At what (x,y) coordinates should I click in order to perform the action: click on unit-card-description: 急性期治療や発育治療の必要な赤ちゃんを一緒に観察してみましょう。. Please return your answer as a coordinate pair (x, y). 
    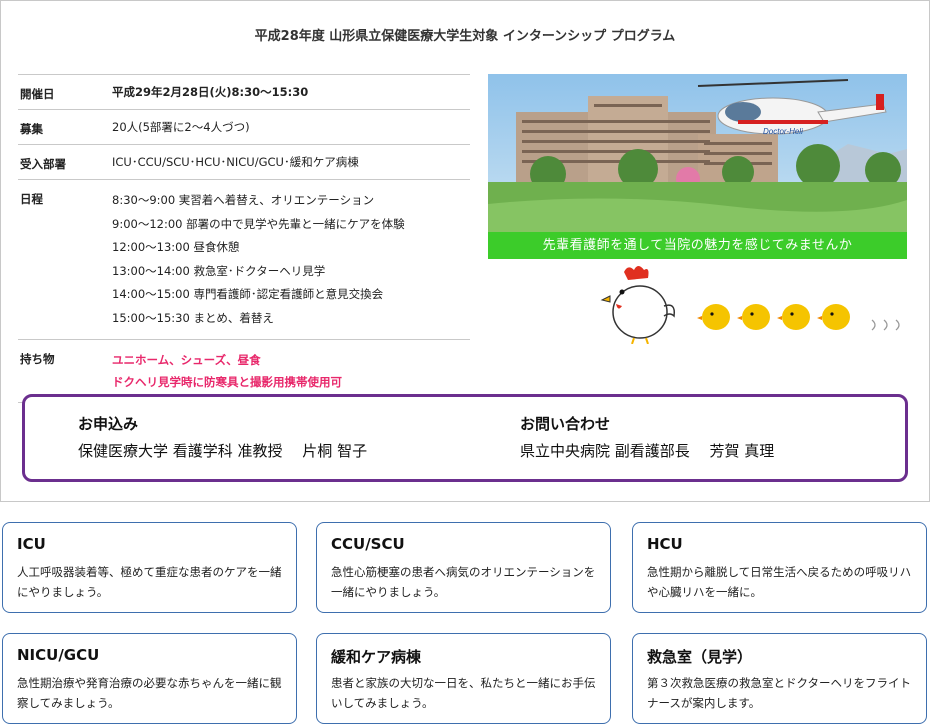
    Looking at the image, I should click on (149, 693).